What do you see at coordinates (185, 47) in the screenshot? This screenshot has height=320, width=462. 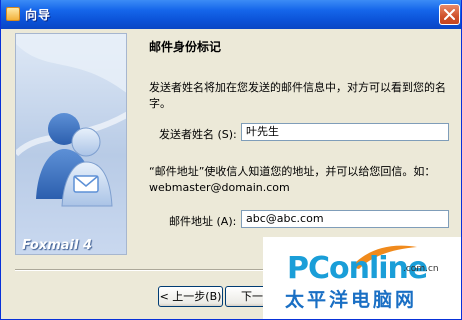 I see `page-heading: 邮件身份标记` at bounding box center [185, 47].